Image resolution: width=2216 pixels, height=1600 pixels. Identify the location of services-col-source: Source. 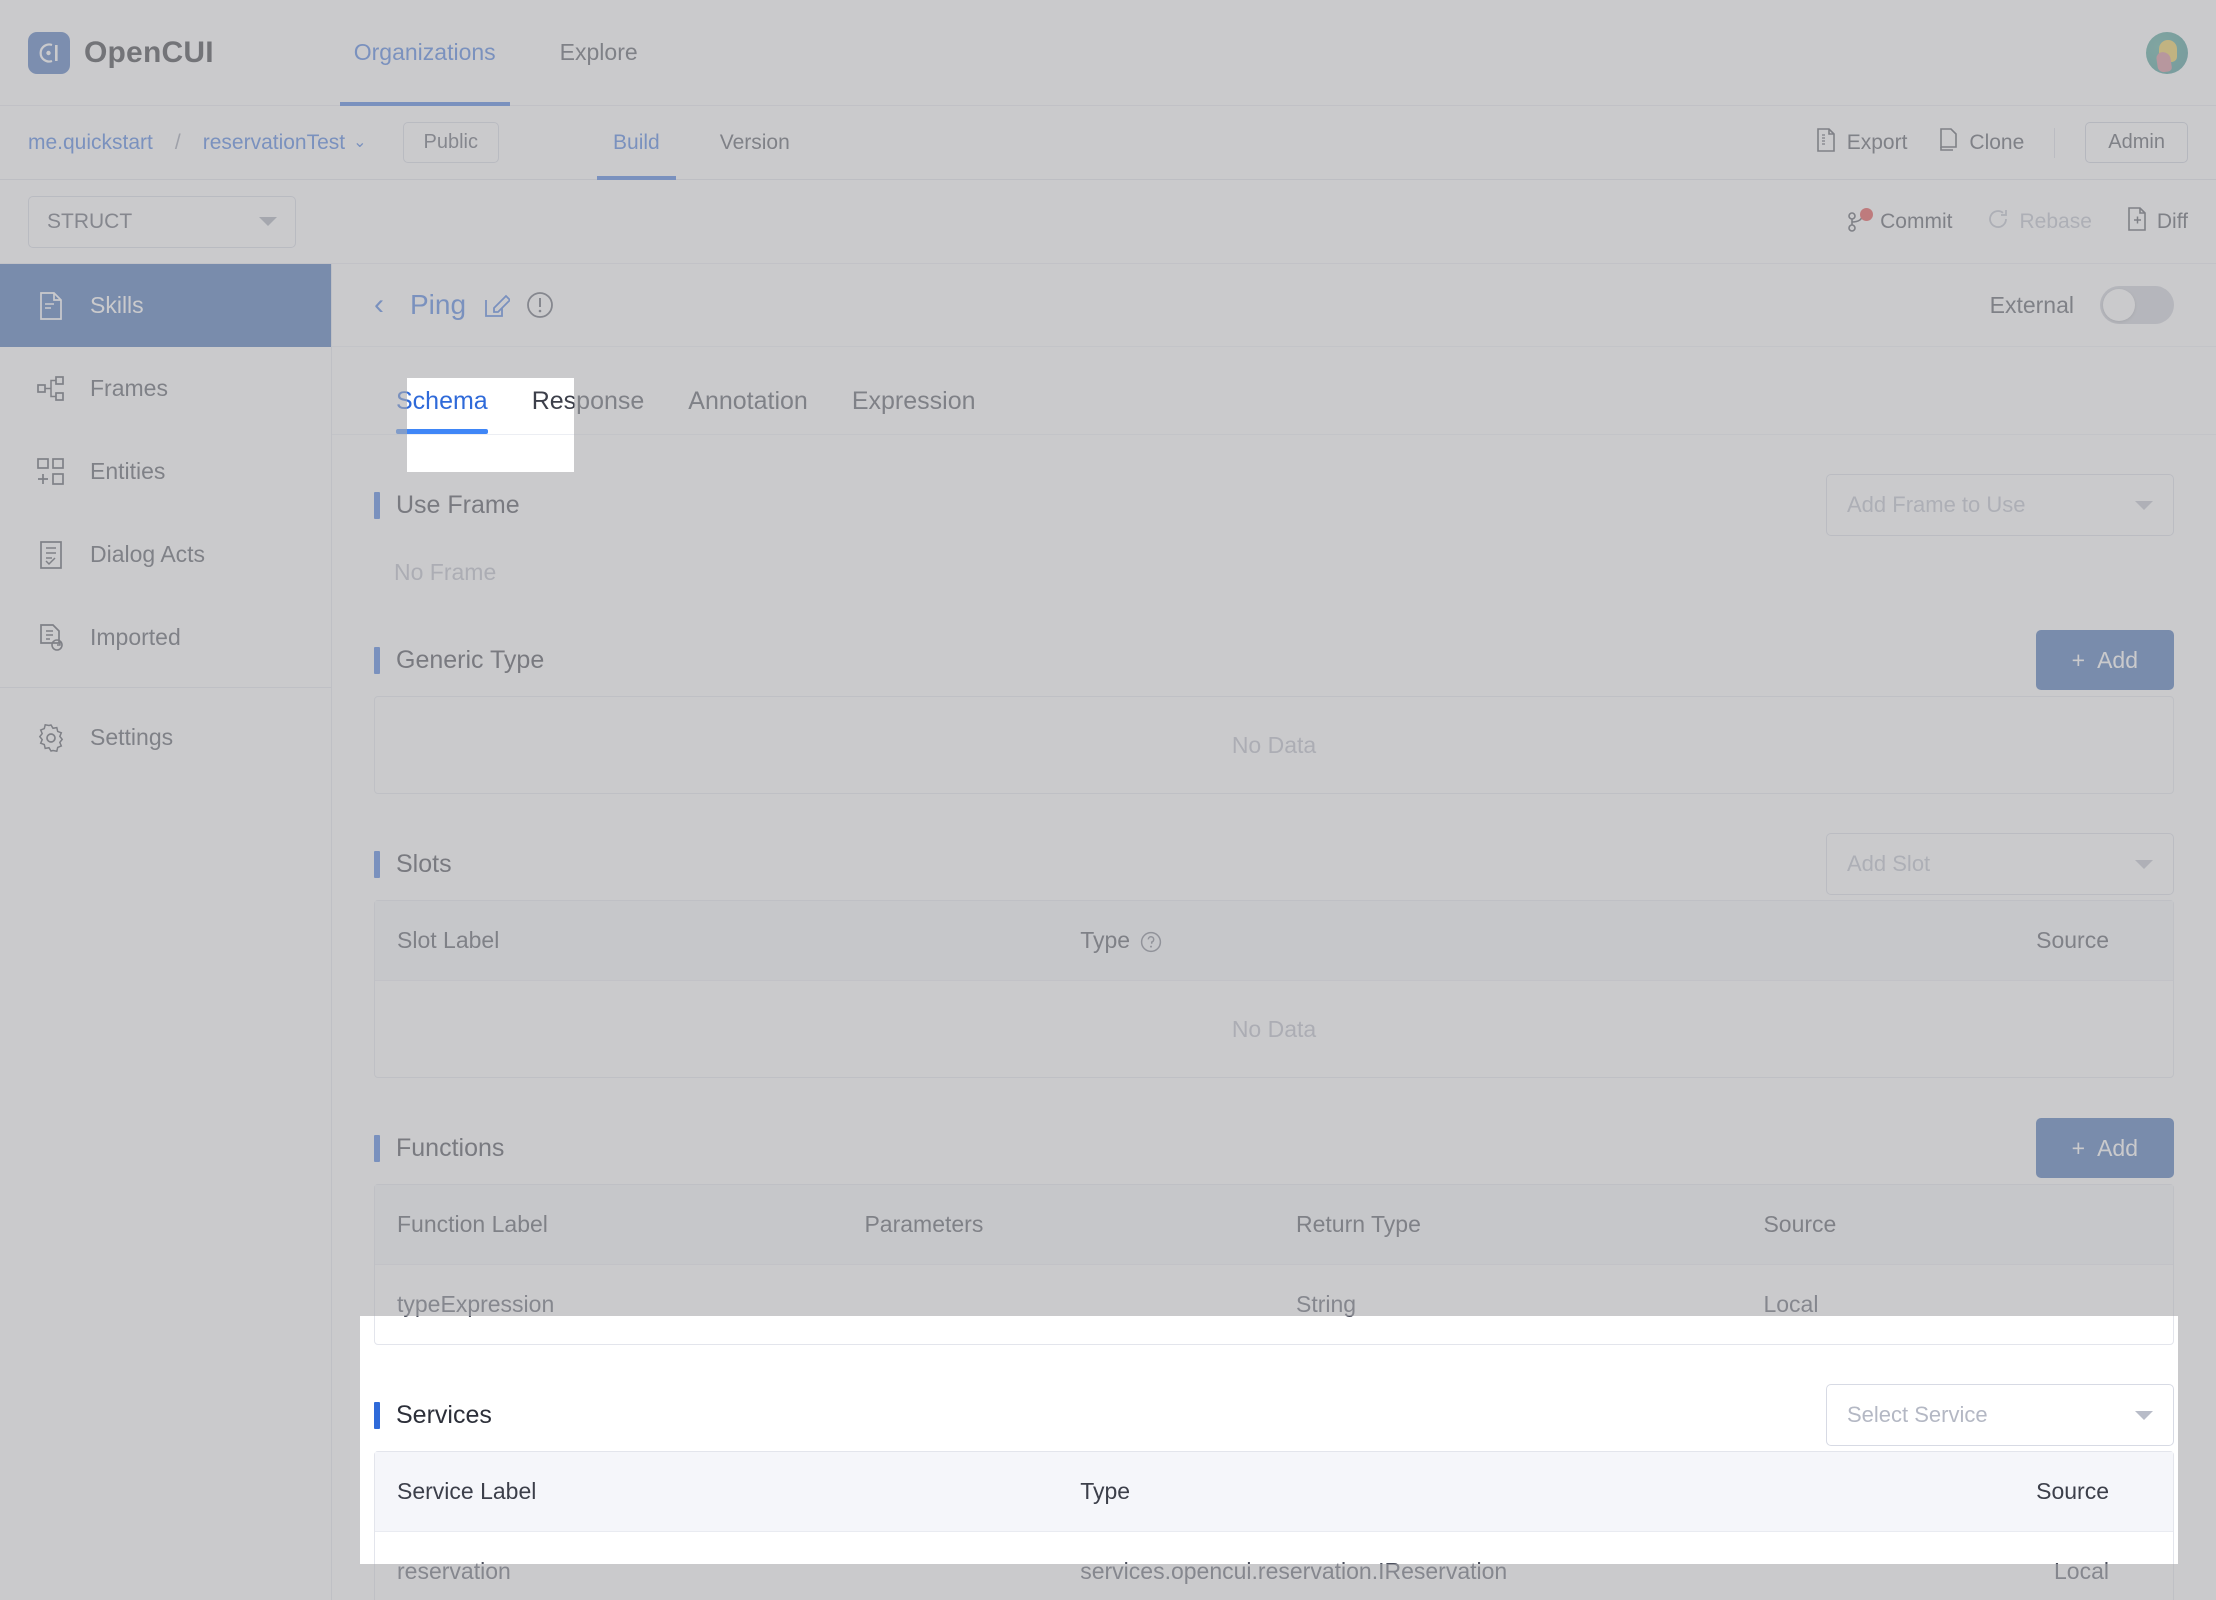
(1948, 1492).